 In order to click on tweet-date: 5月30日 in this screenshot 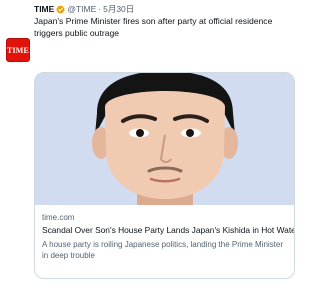, I will do `click(118, 9)`.